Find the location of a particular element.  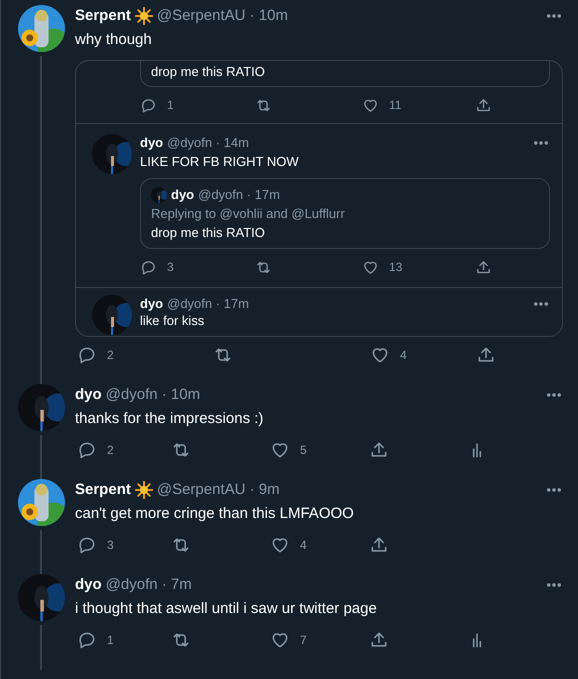

count-label: 11 is located at coordinates (395, 105).